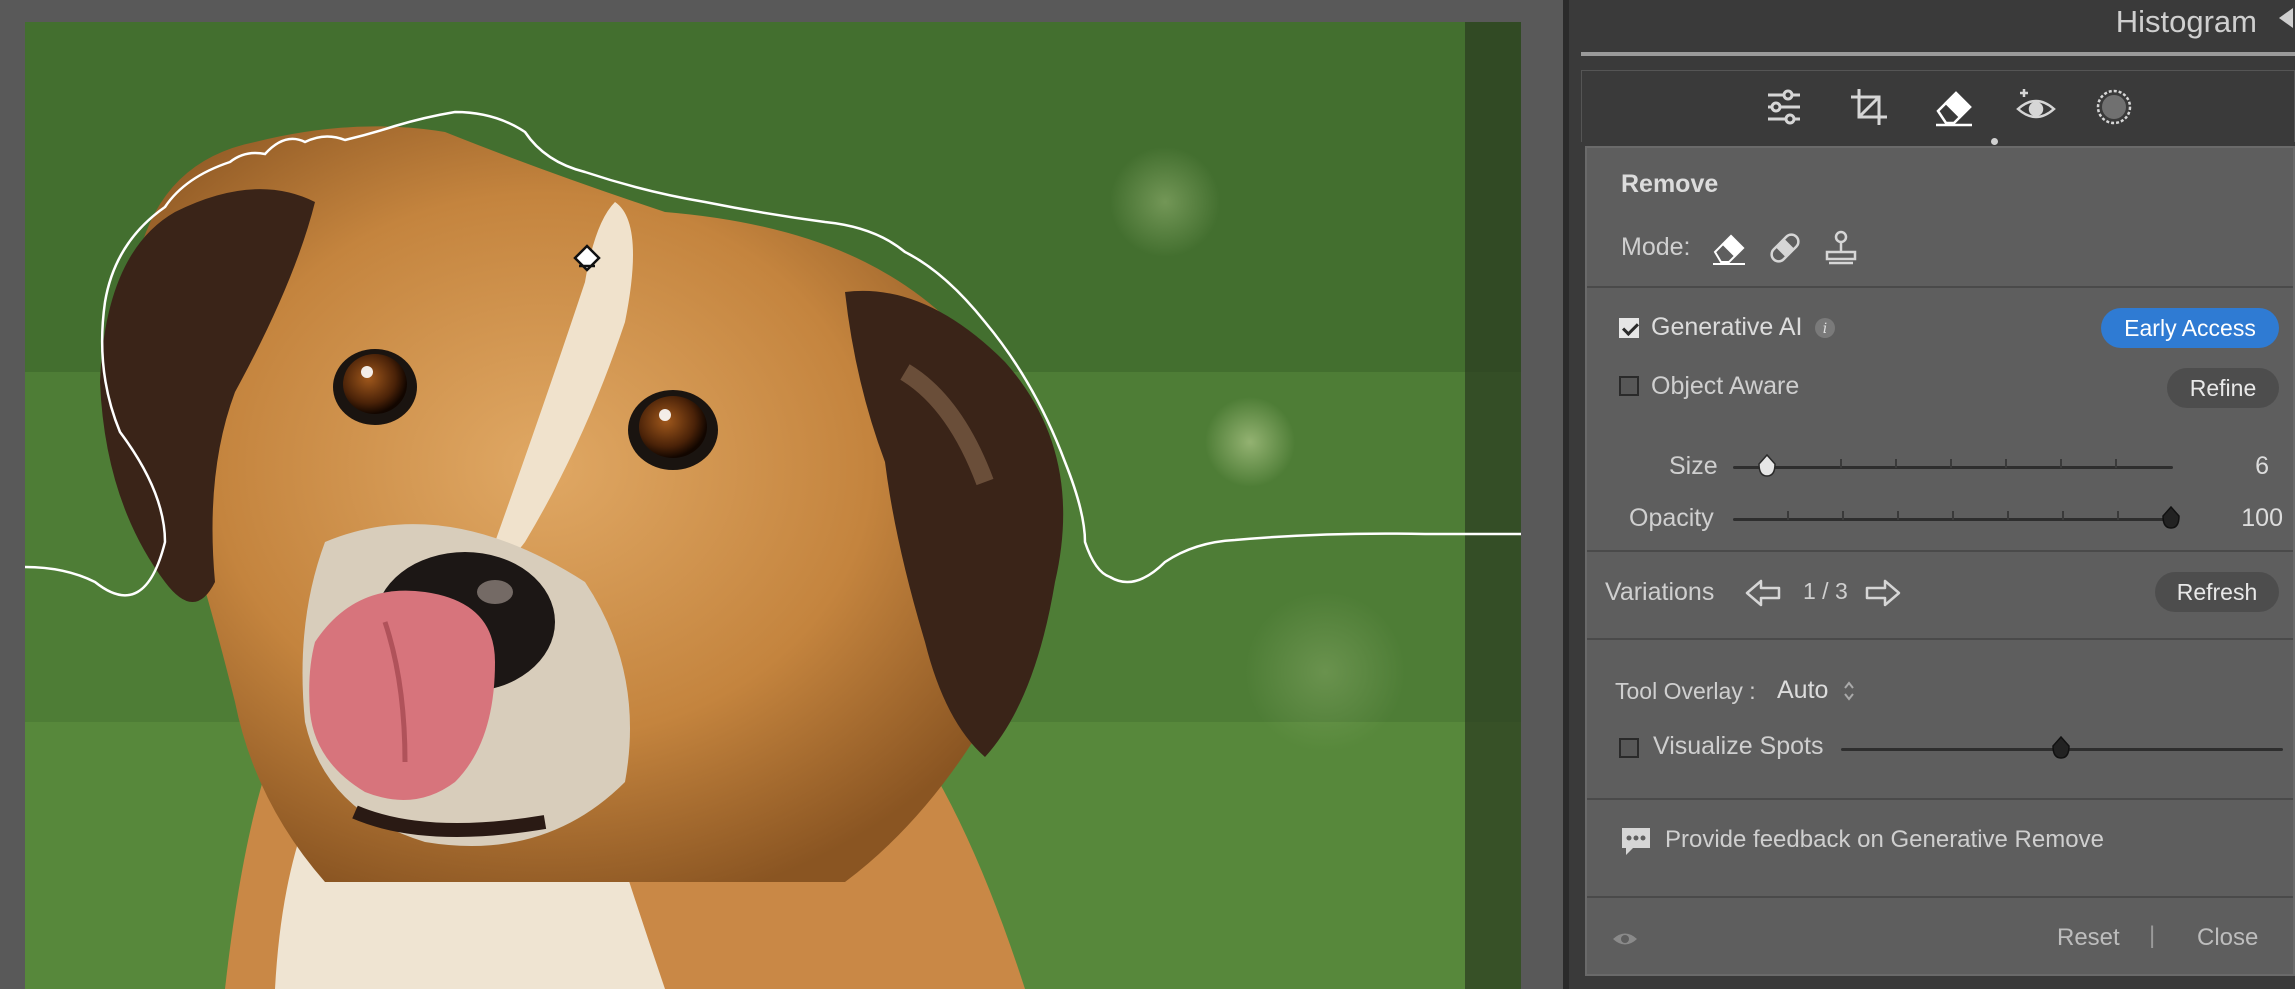  What do you see at coordinates (1725, 386) in the screenshot?
I see `object-aware-label: Object Aware` at bounding box center [1725, 386].